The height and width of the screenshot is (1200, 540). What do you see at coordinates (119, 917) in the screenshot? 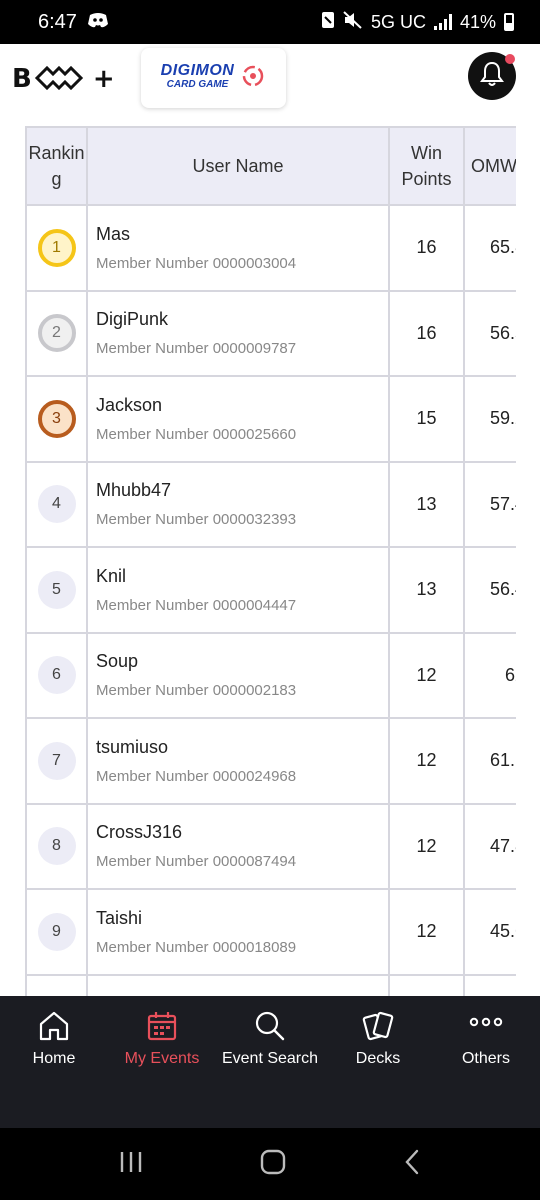
I see `player-name: Taishi` at bounding box center [119, 917].